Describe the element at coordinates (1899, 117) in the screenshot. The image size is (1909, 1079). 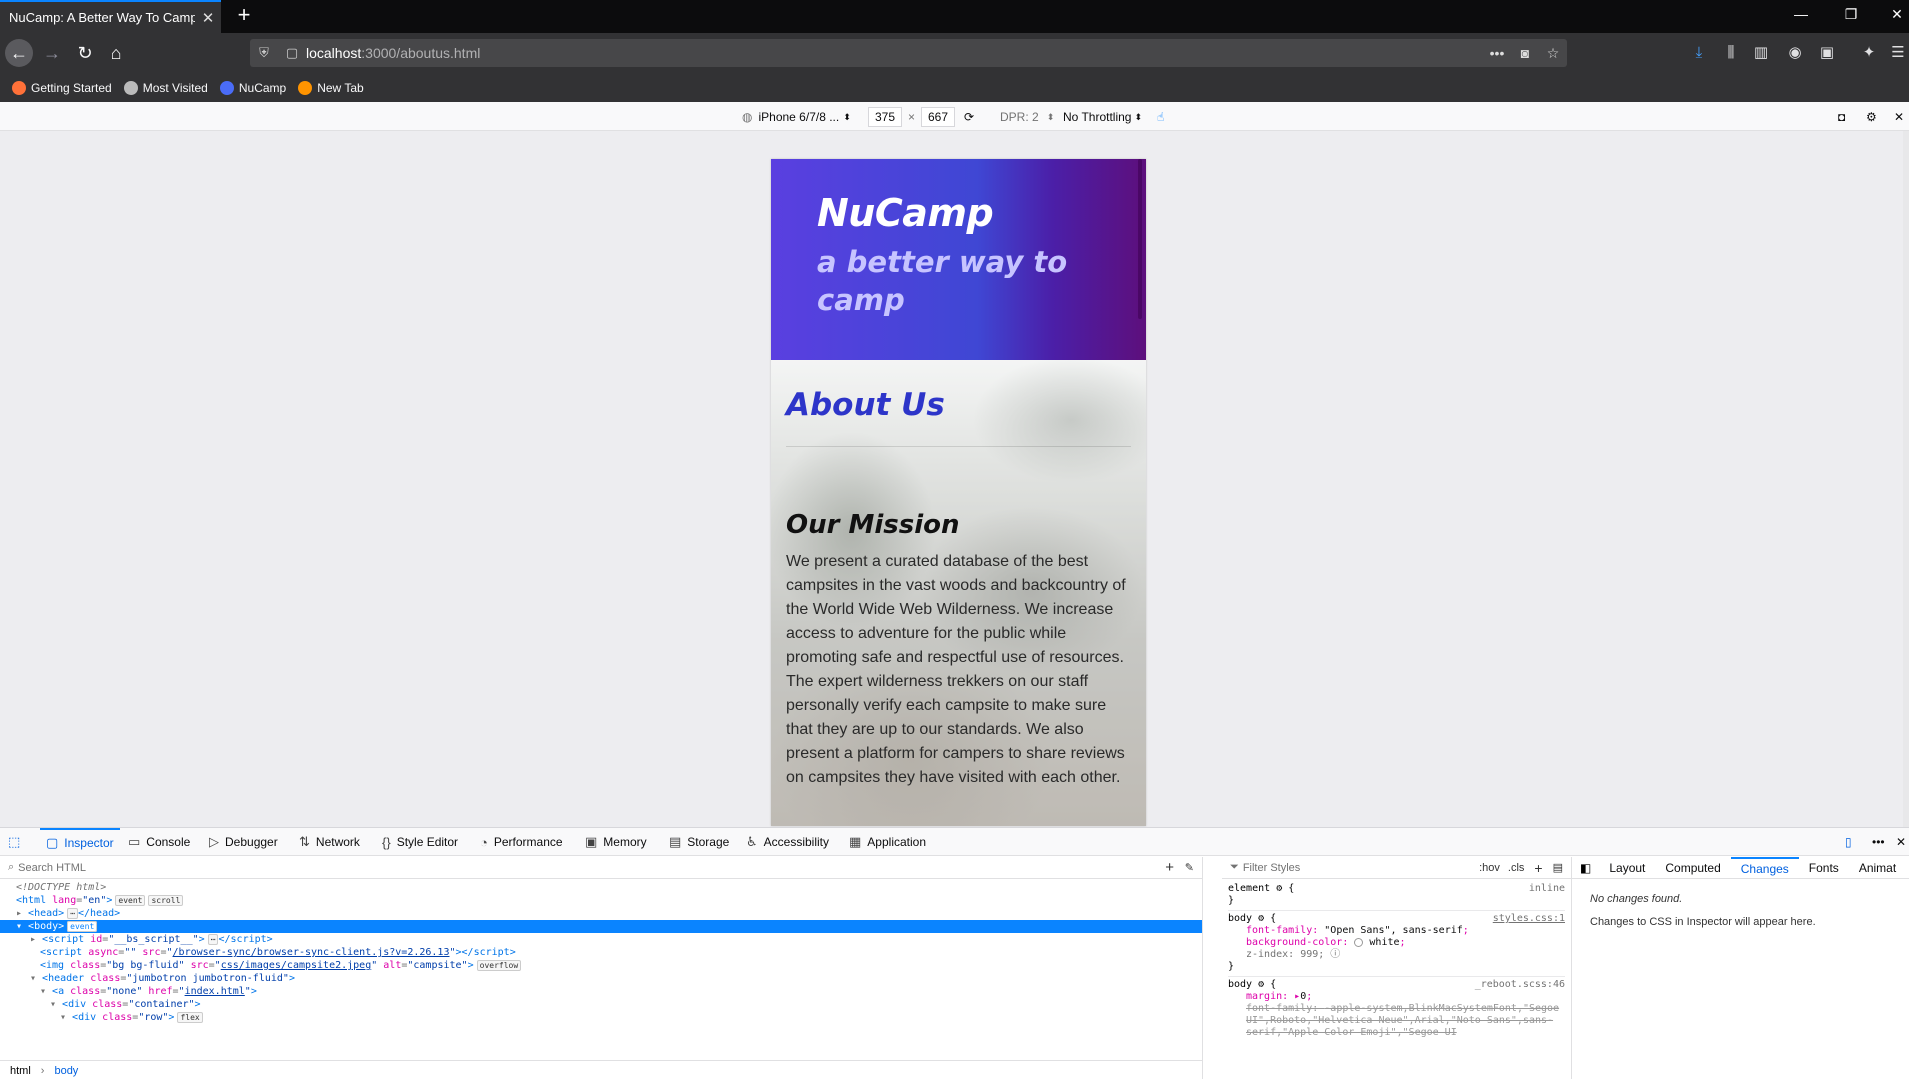
I see `close-icon: ✕` at that location.